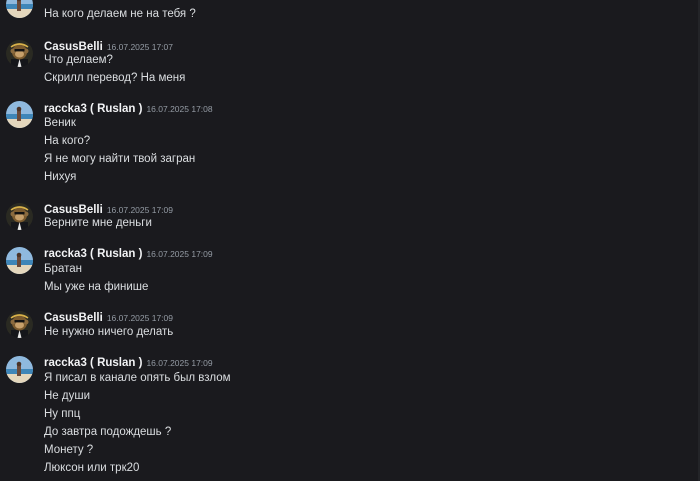 This screenshot has height=481, width=700. Describe the element at coordinates (179, 109) in the screenshot. I see `timestamp: 16.07.2025 17:08` at that location.